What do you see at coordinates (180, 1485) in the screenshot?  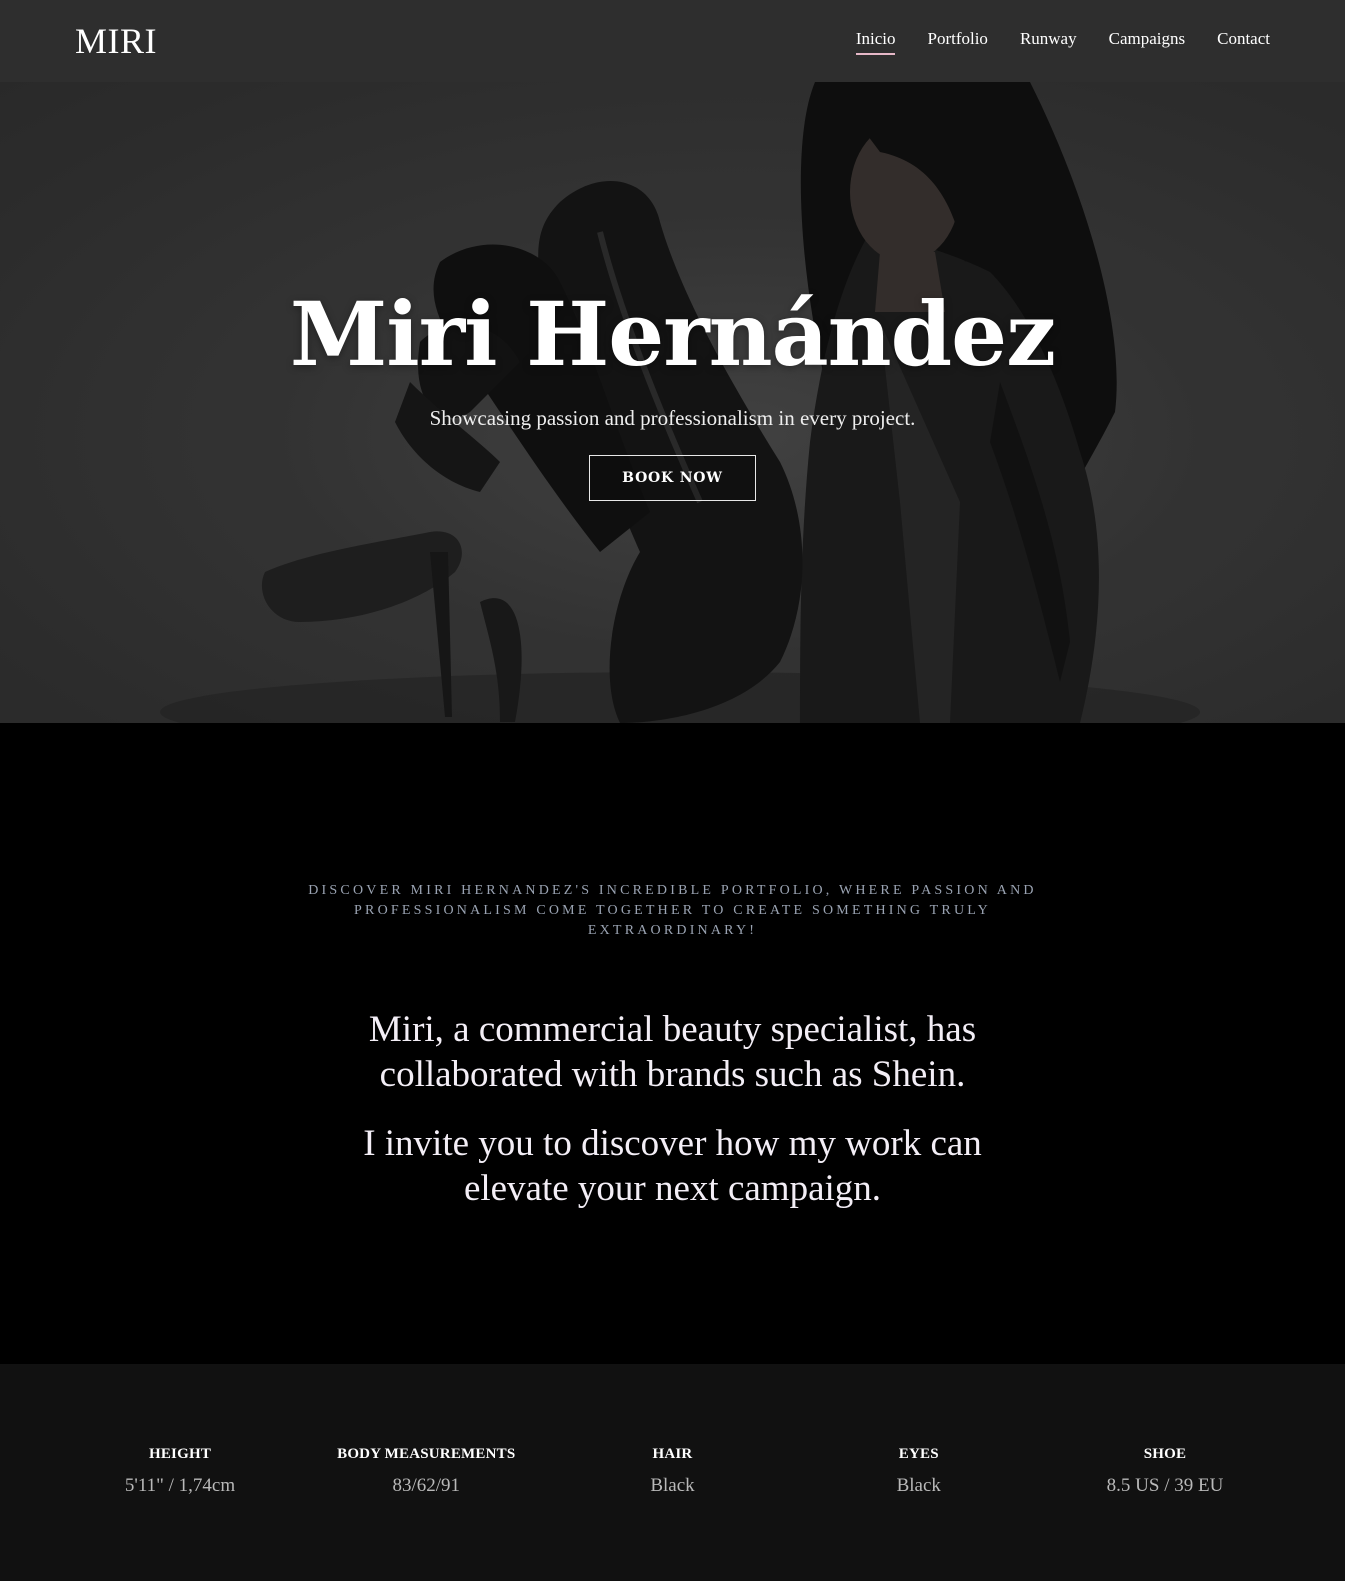 I see `stat-value: 5'11" / 1,74cm` at bounding box center [180, 1485].